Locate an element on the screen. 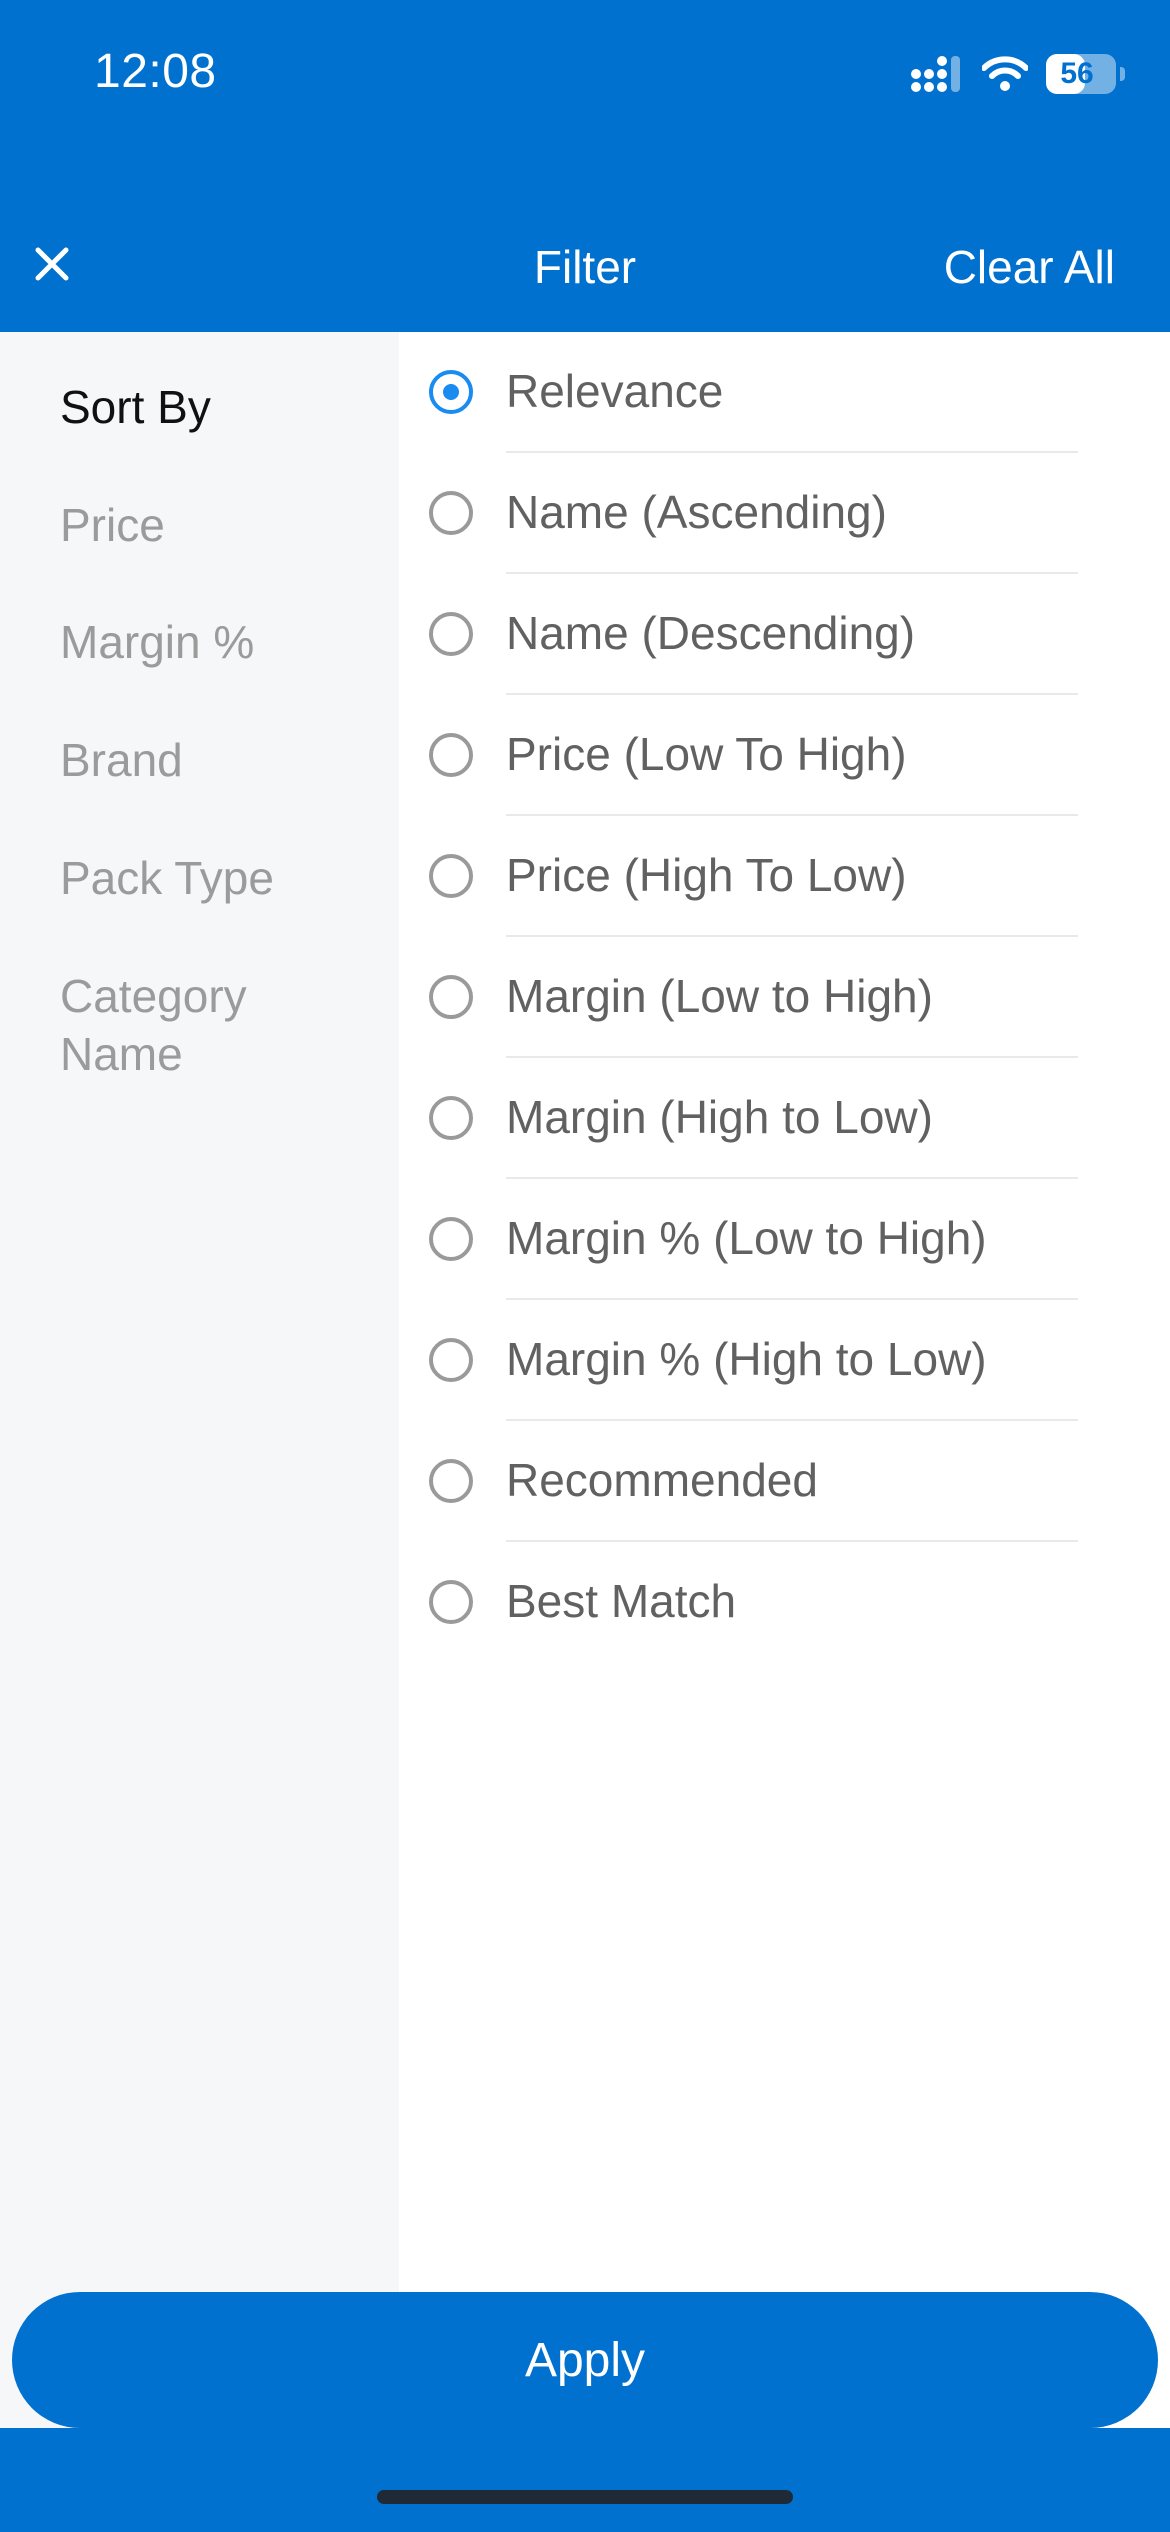 The width and height of the screenshot is (1170, 2532). close-button is located at coordinates (52, 264).